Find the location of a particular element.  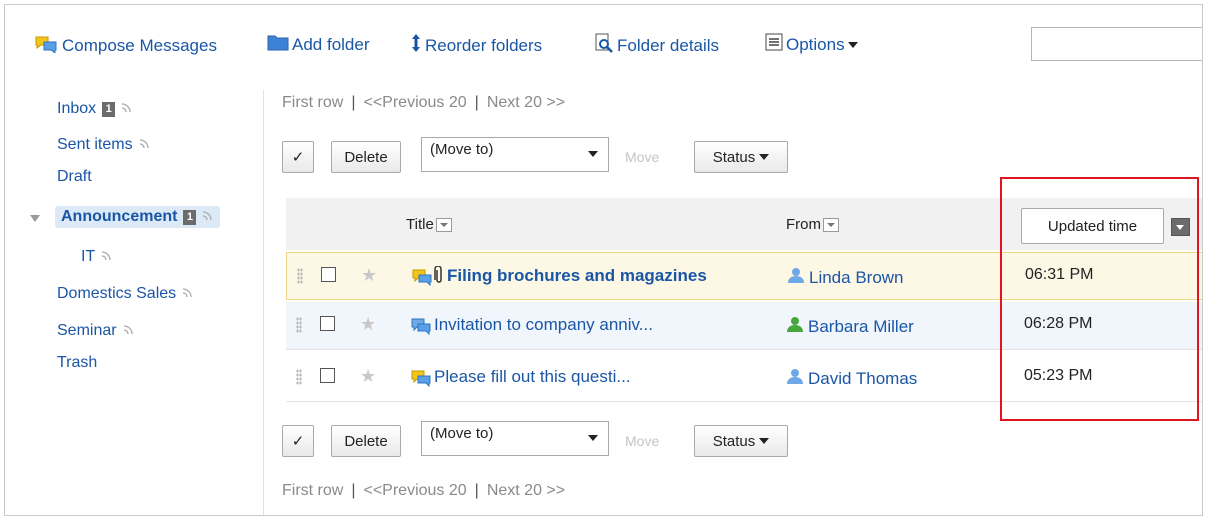

compose-icon is located at coordinates (46, 45).